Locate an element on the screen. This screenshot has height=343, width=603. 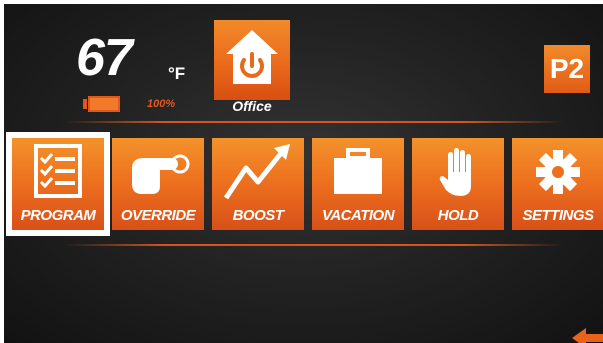
override-button: OVERRIDE is located at coordinates (158, 184).